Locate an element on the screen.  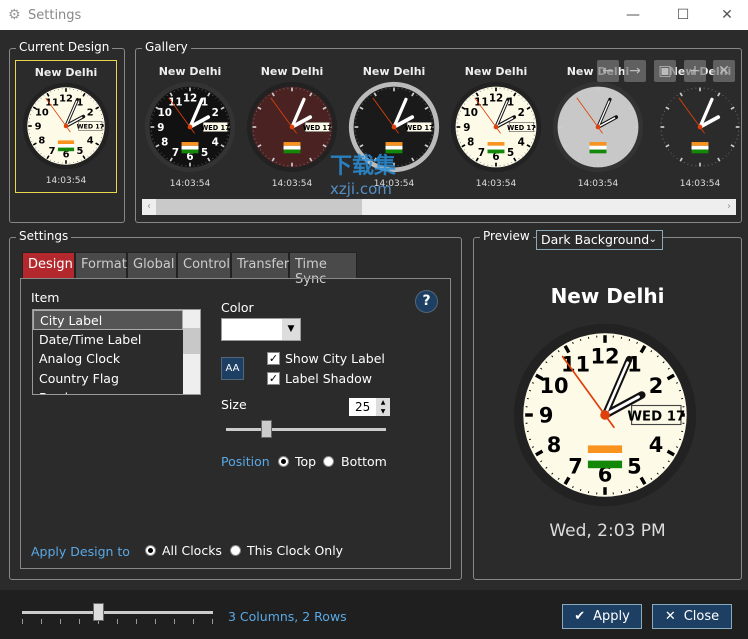
help-button: ? is located at coordinates (426, 301).